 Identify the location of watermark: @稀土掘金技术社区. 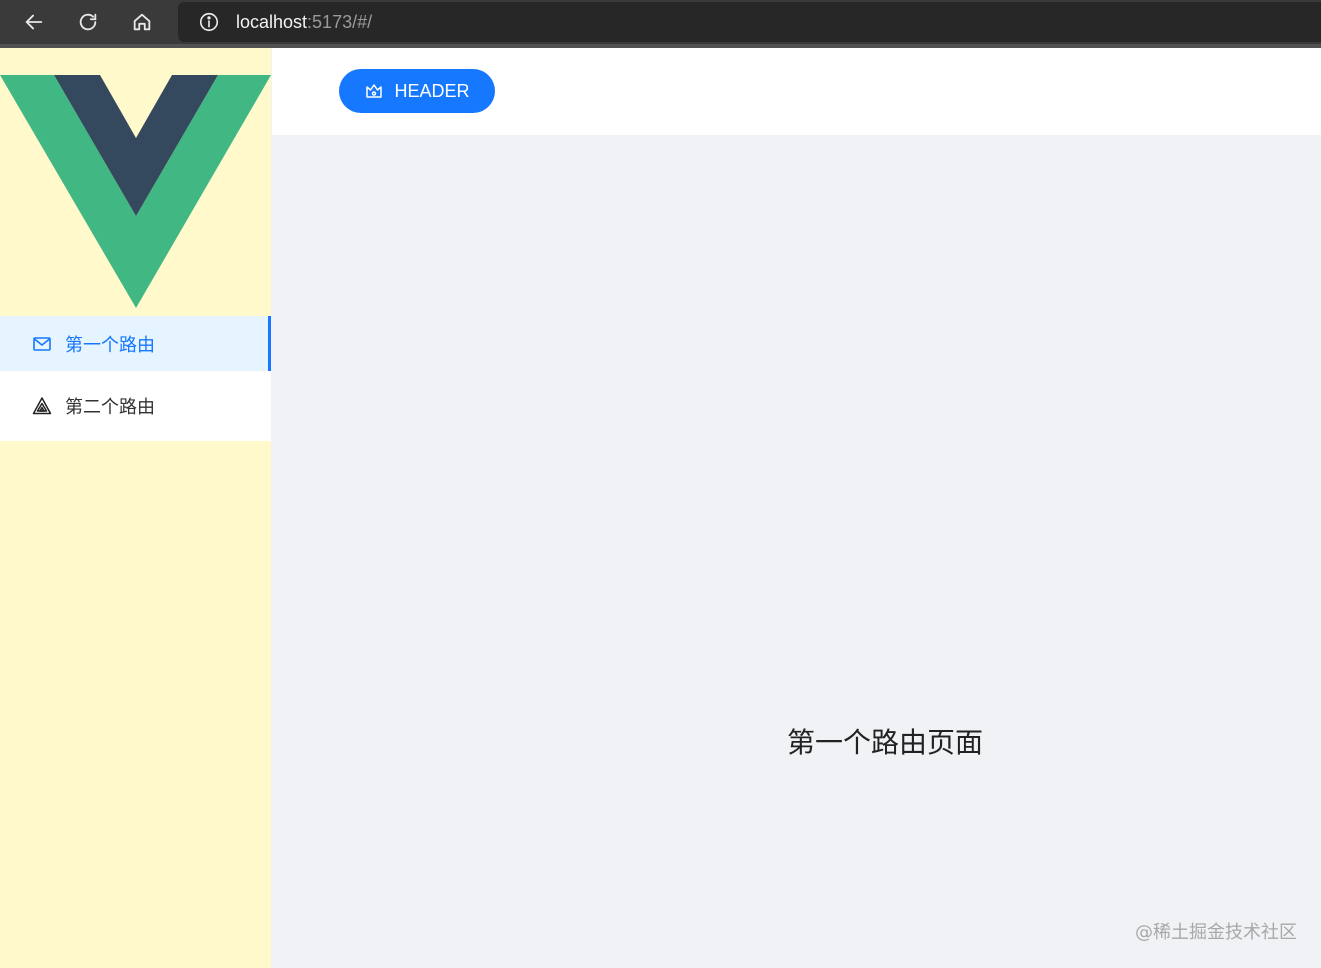
(1216, 932).